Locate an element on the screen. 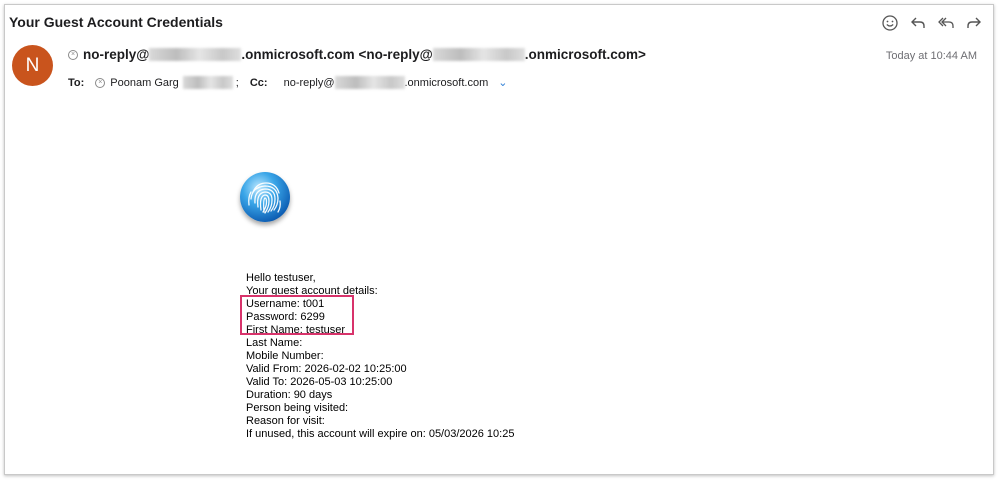  sender-domain: .onmicrosoft.com is located at coordinates (298, 54).